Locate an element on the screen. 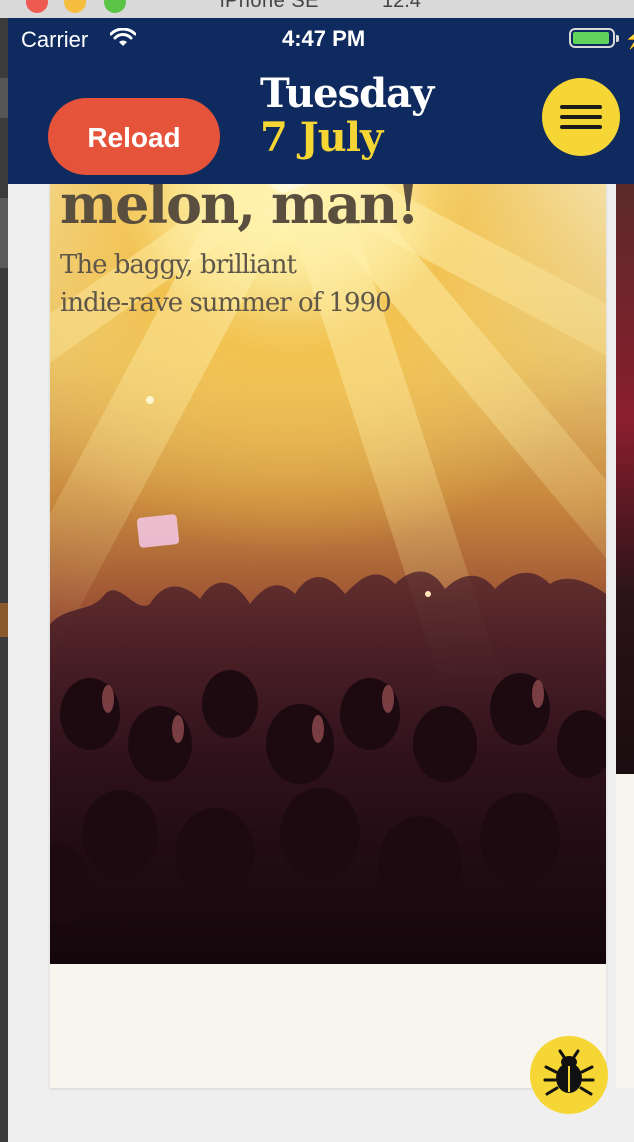 This screenshot has height=1142, width=634. wifi-icon is located at coordinates (123, 40).